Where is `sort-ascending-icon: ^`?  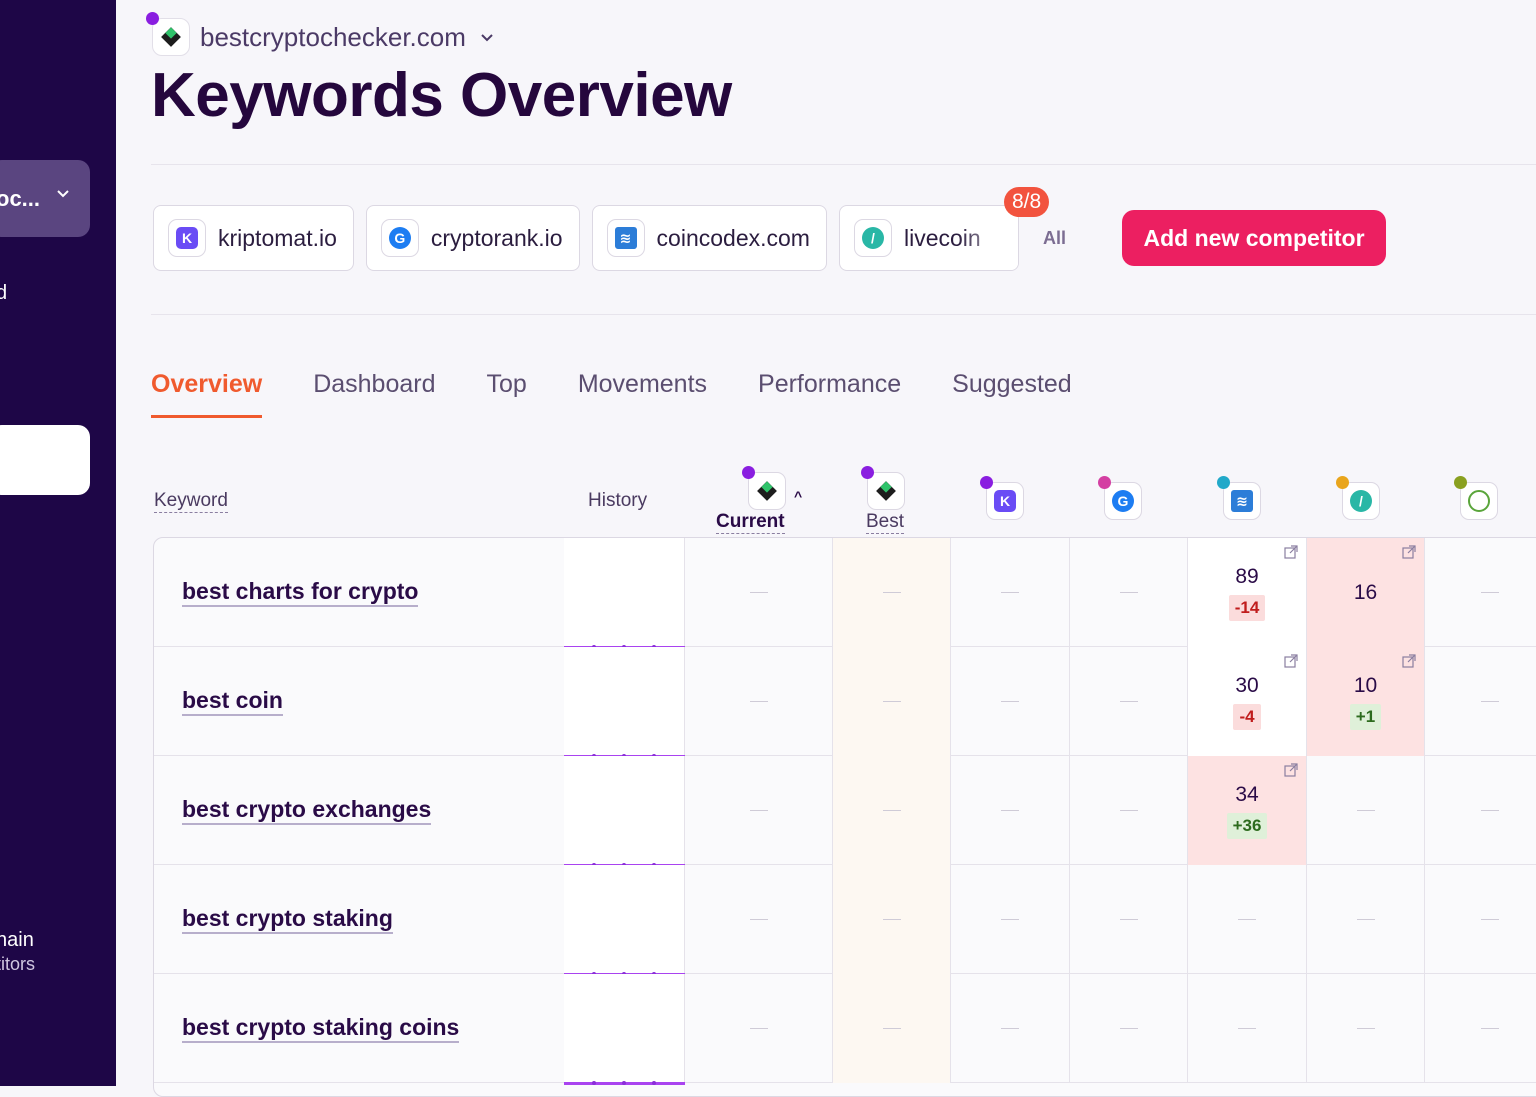
sort-ascending-icon: ^ is located at coordinates (798, 496).